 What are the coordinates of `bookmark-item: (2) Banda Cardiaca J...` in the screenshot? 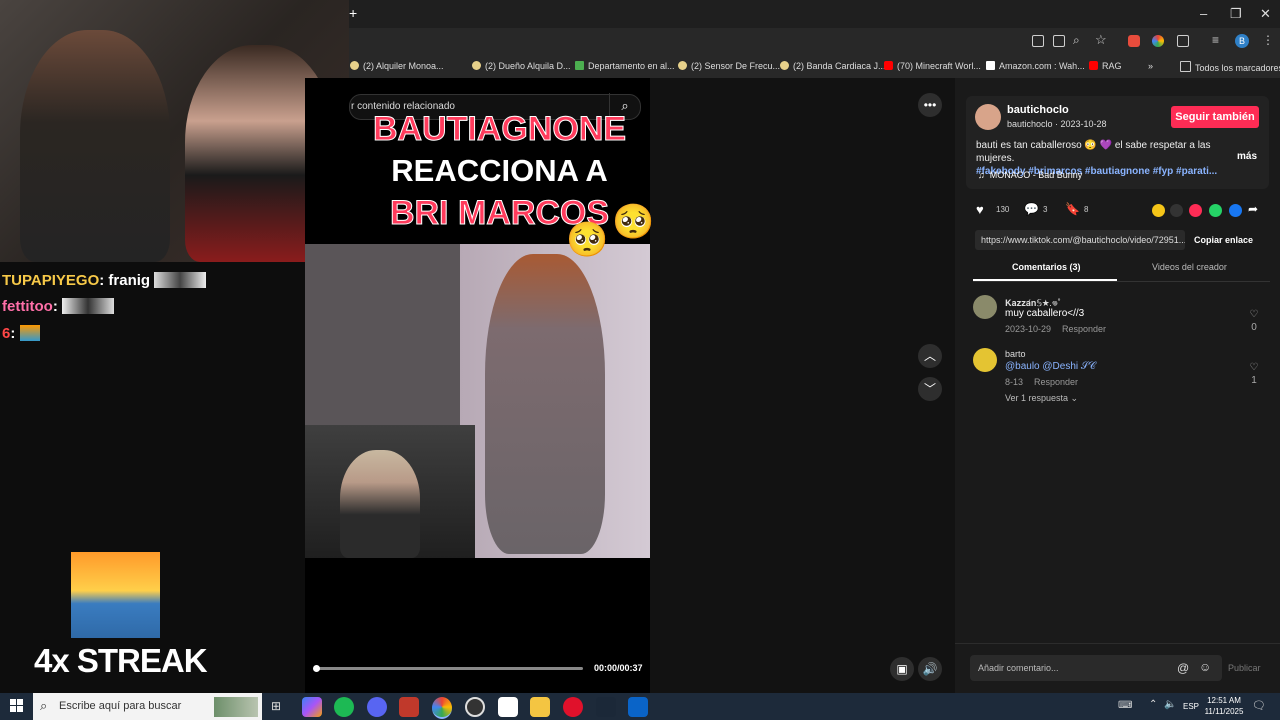 It's located at (833, 66).